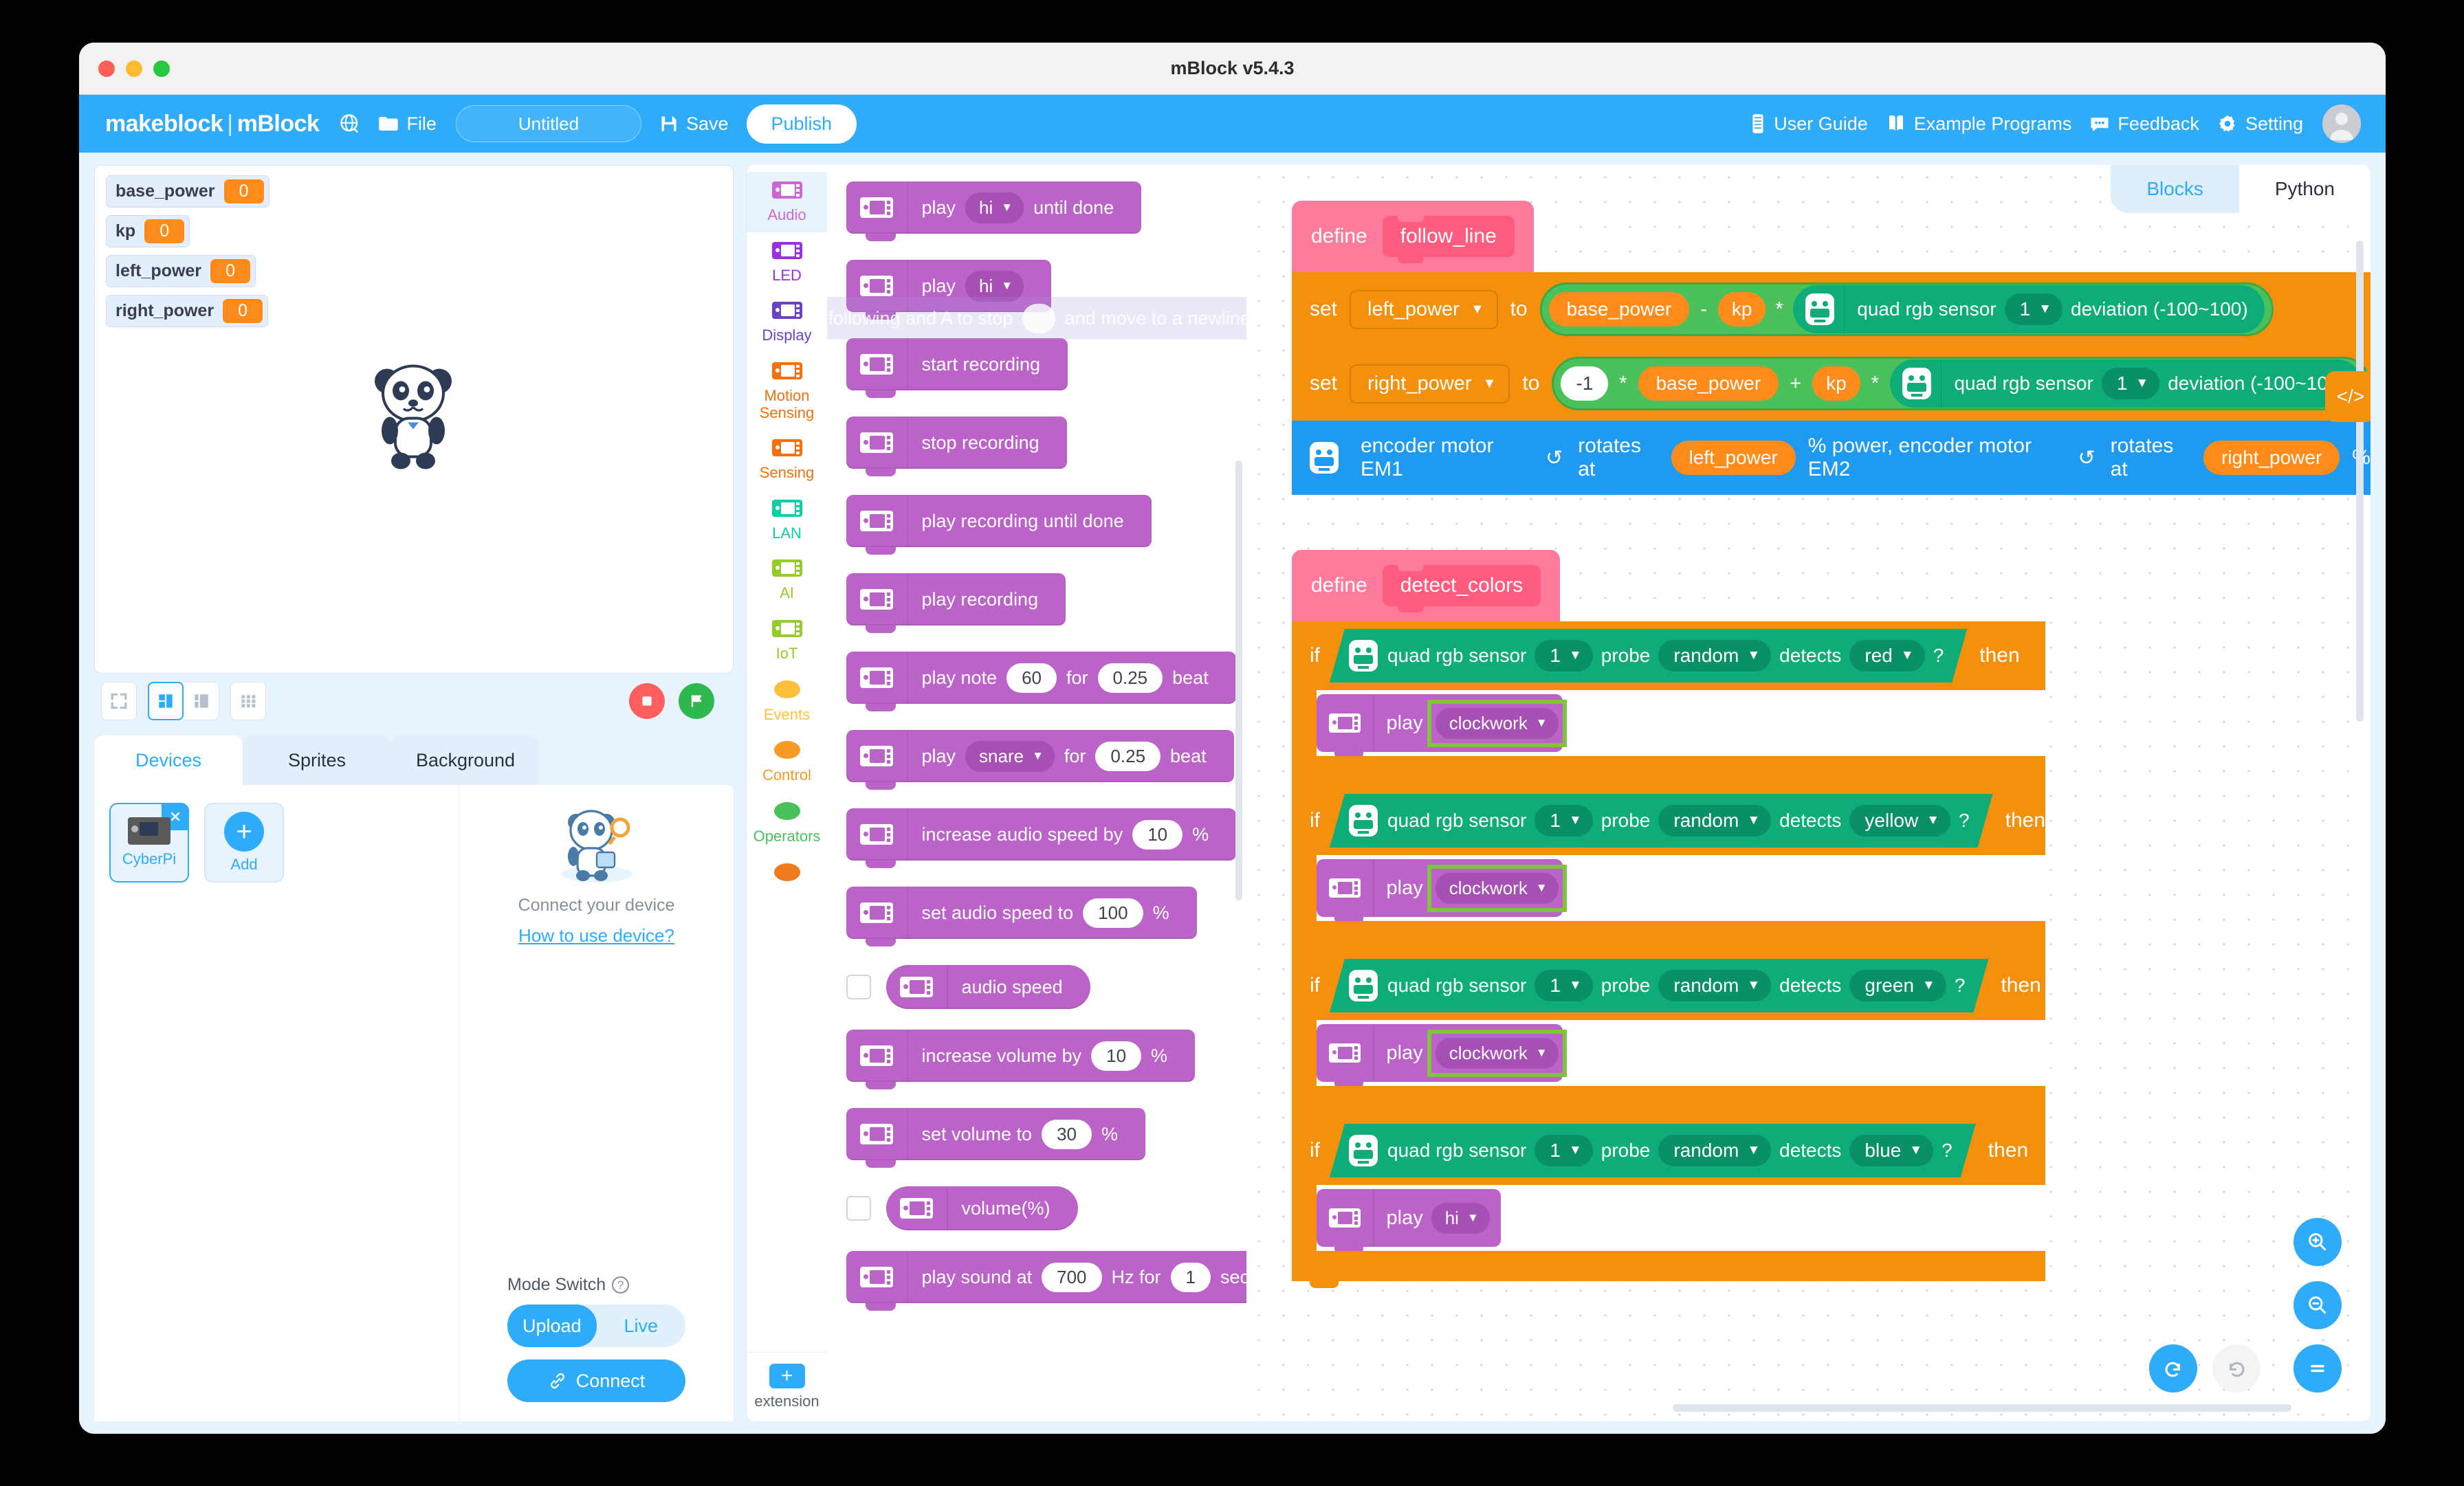  I want to click on palette-scrollbar, so click(1238, 681).